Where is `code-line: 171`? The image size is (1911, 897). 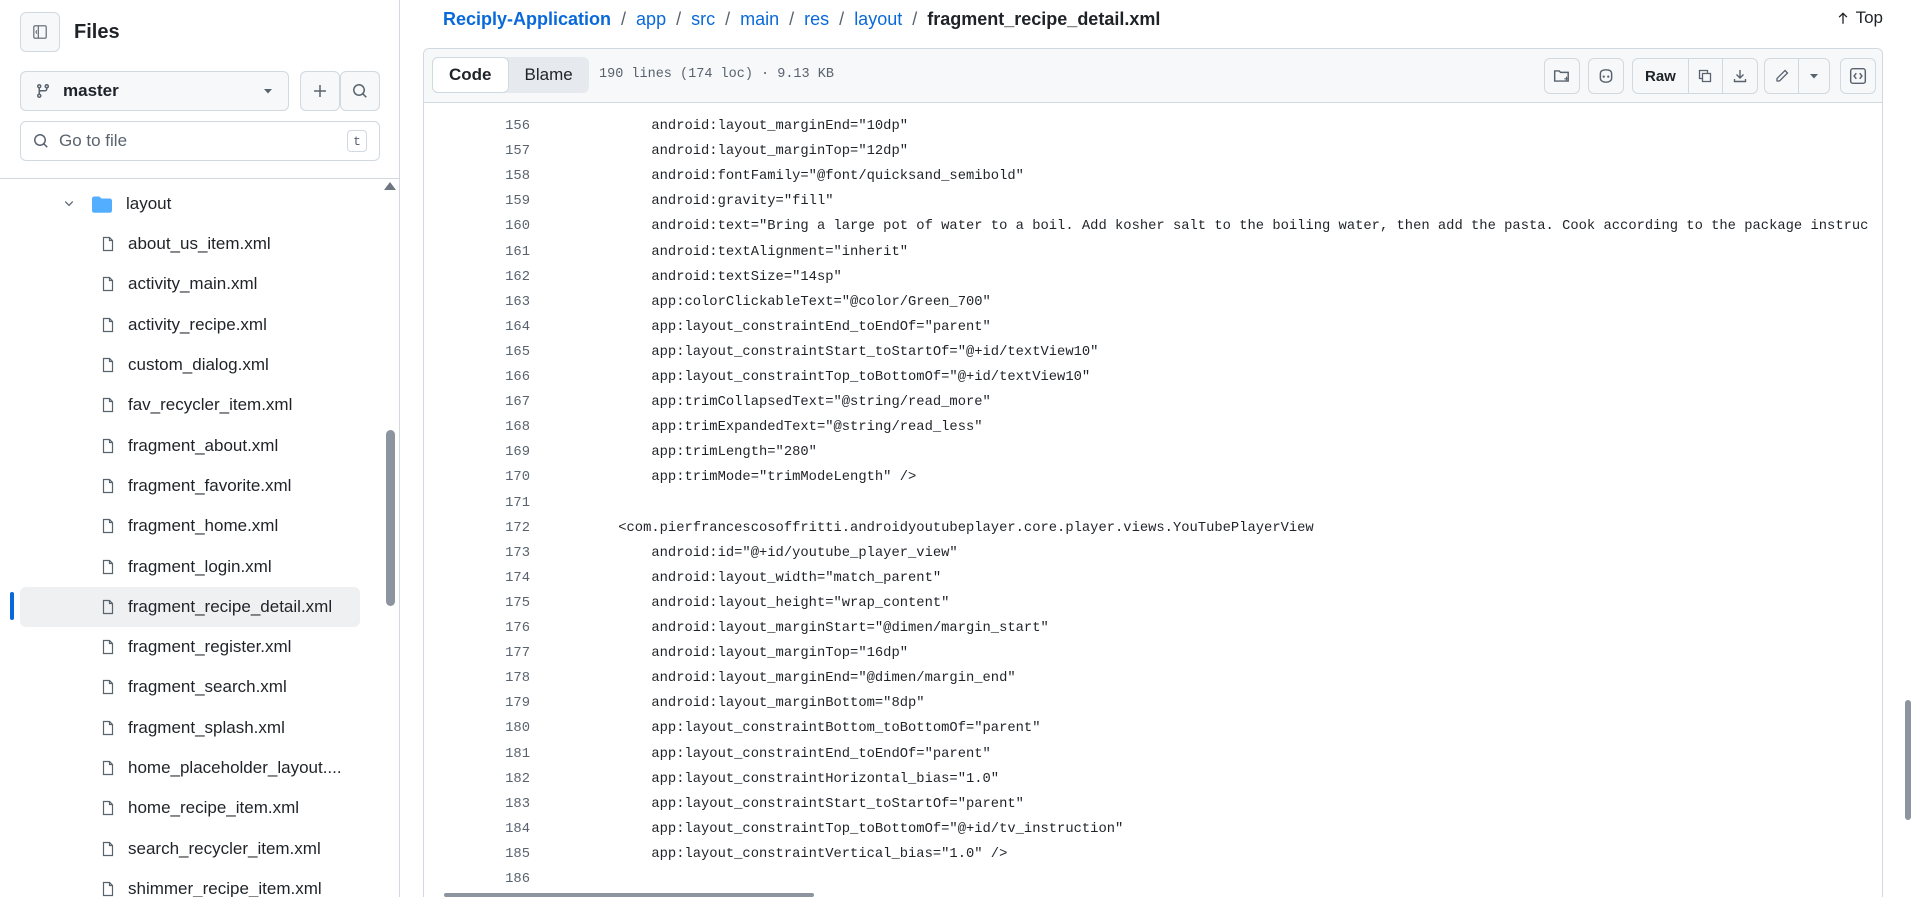 code-line: 171 is located at coordinates (1153, 503).